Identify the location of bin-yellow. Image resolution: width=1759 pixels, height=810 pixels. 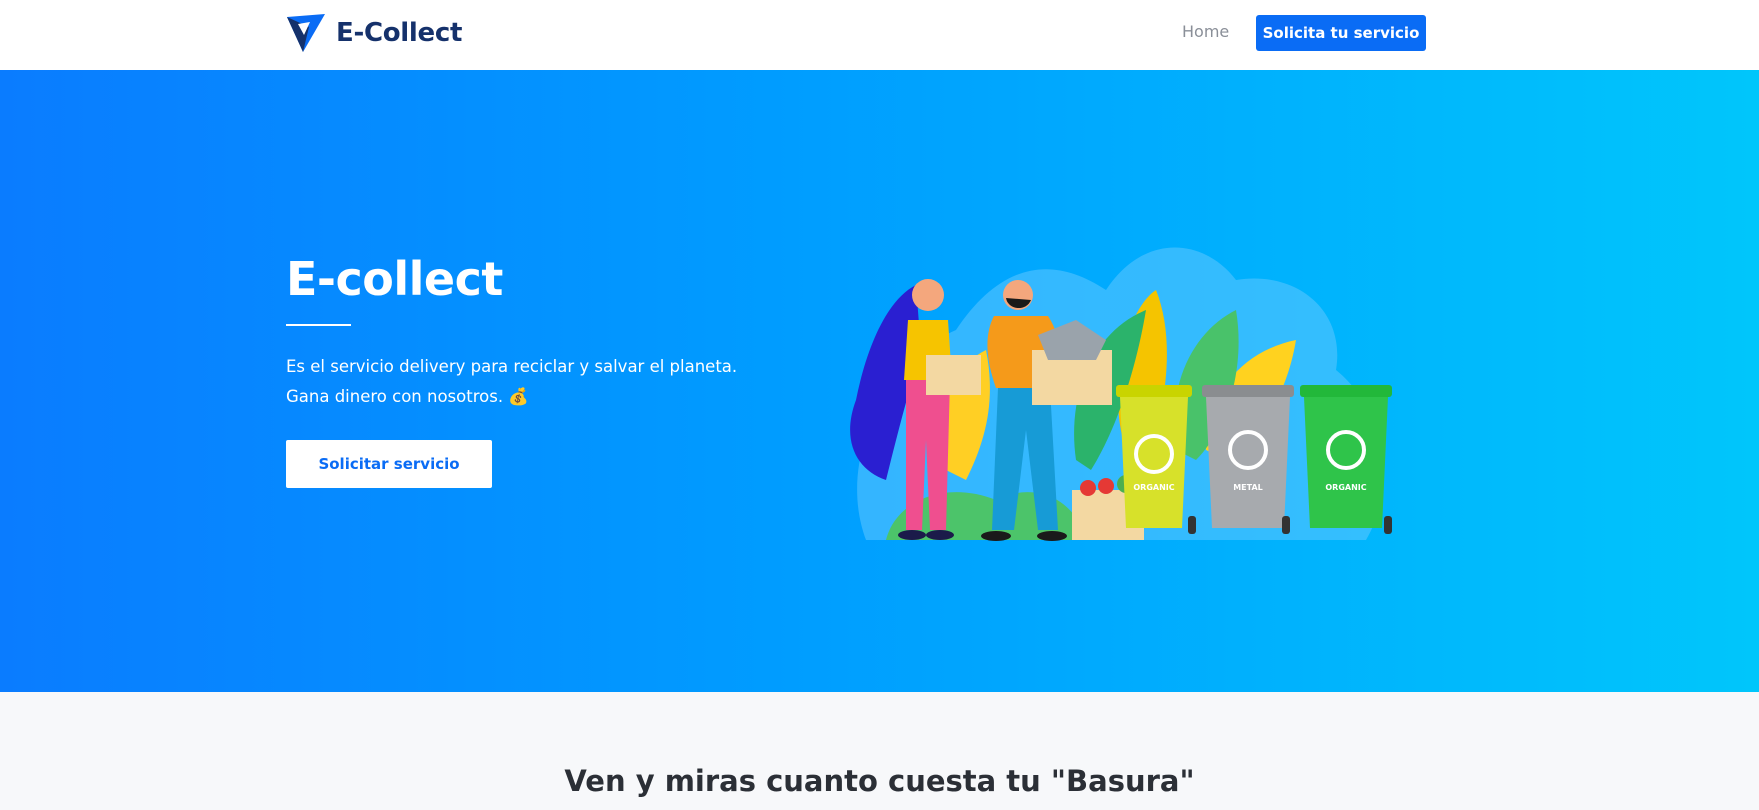
(1154, 456).